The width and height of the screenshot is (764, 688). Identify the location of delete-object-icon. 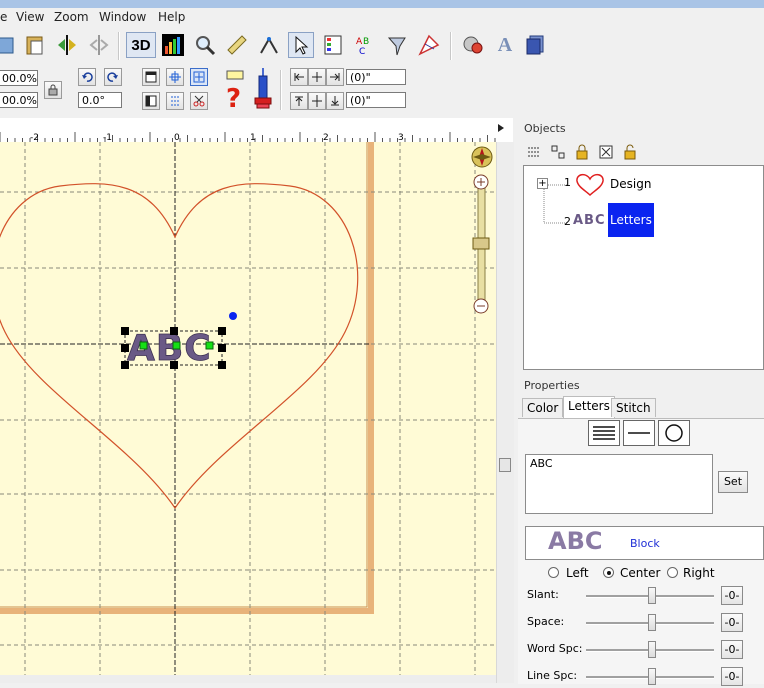
(606, 152).